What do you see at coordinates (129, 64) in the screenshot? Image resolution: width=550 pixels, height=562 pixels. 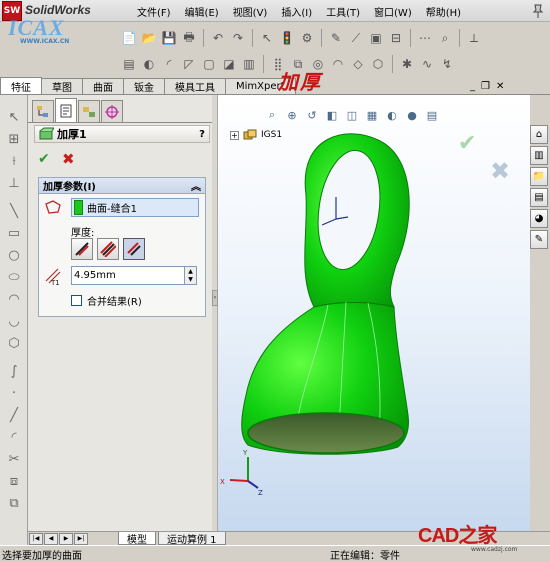 I see `extrude-icon: ▤` at bounding box center [129, 64].